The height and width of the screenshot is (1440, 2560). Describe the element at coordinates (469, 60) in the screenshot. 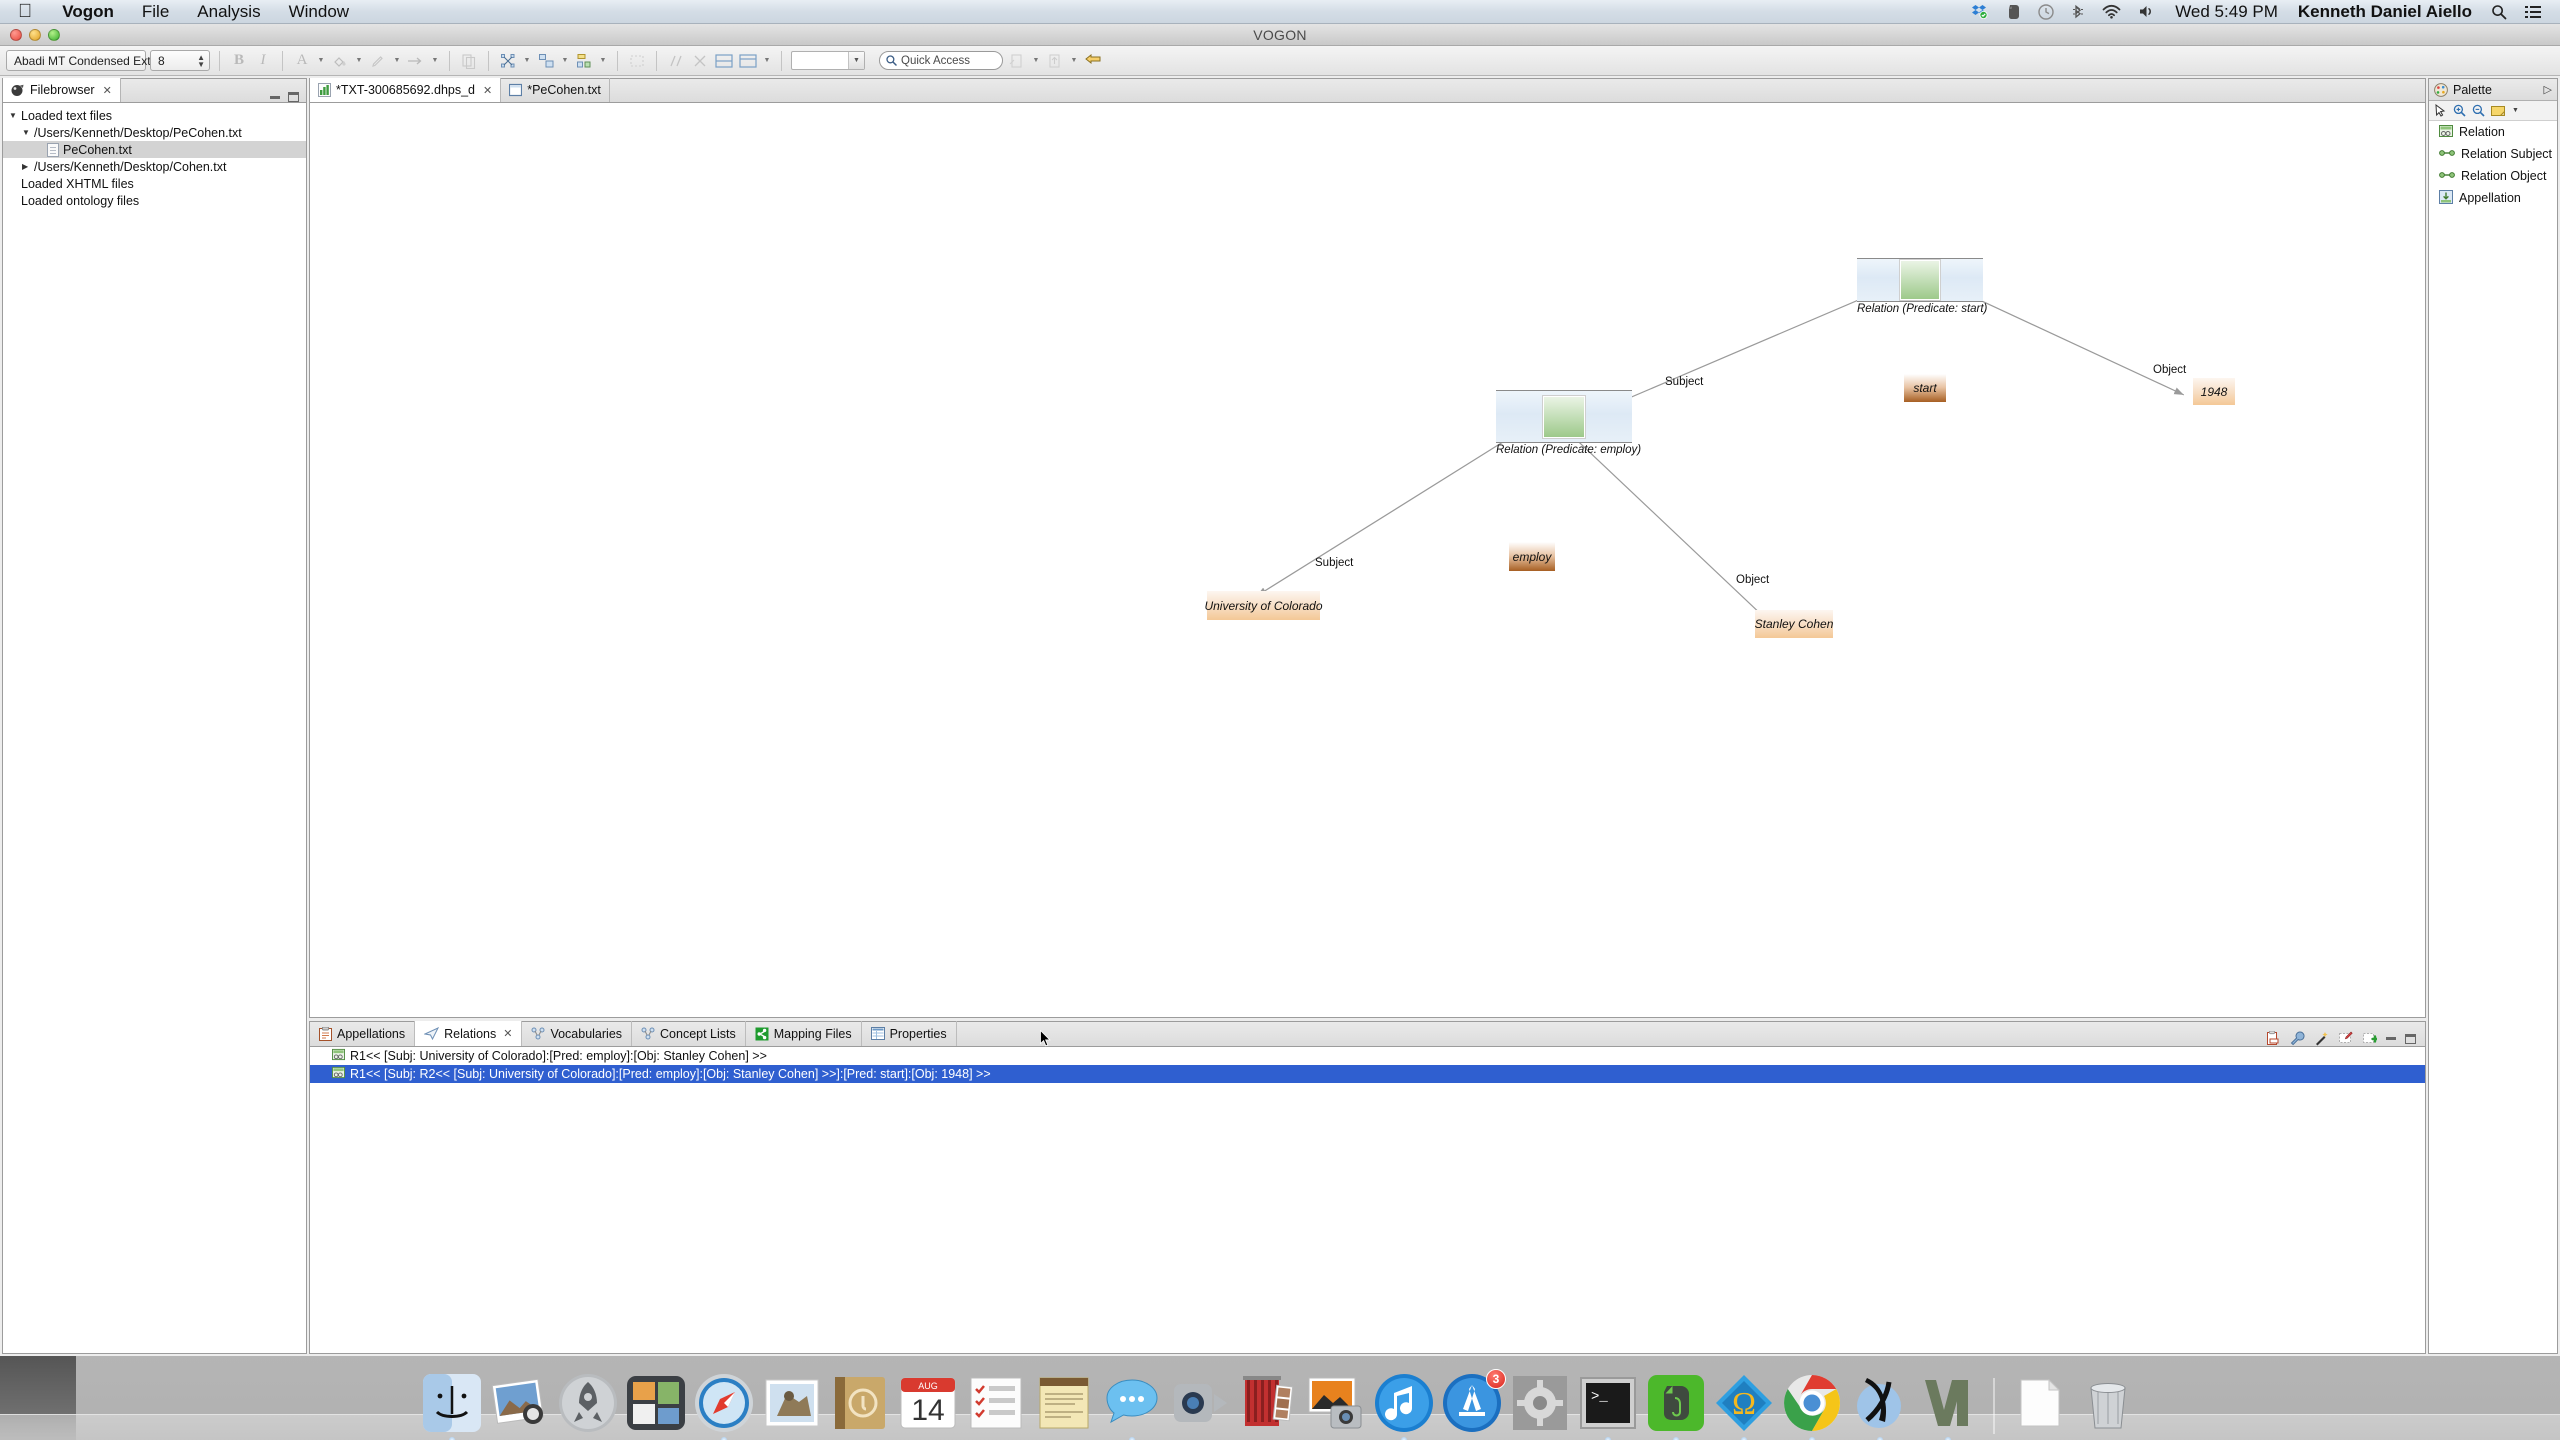

I see `copy-format-icon` at that location.